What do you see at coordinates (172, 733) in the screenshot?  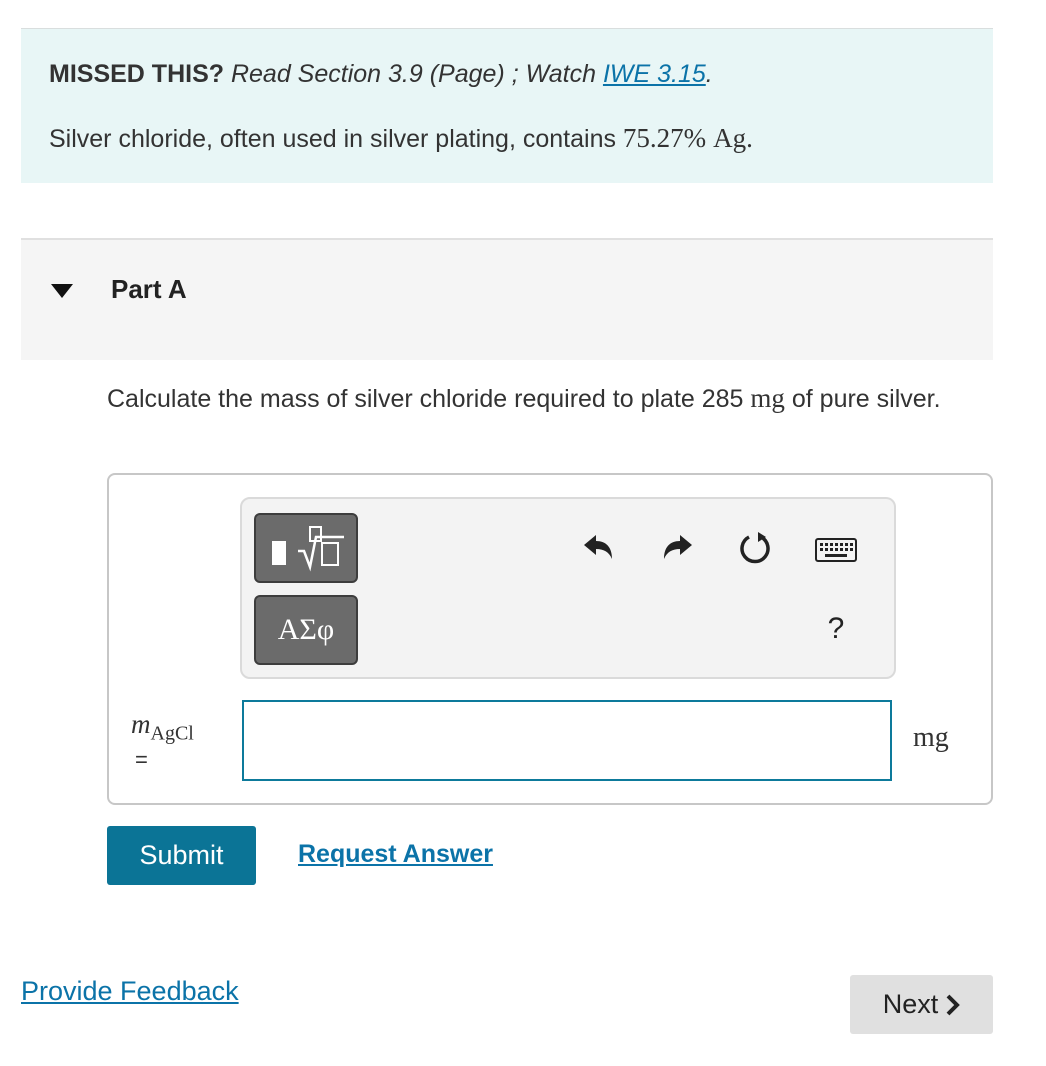 I see `answer-variable-subscript: AgCl` at bounding box center [172, 733].